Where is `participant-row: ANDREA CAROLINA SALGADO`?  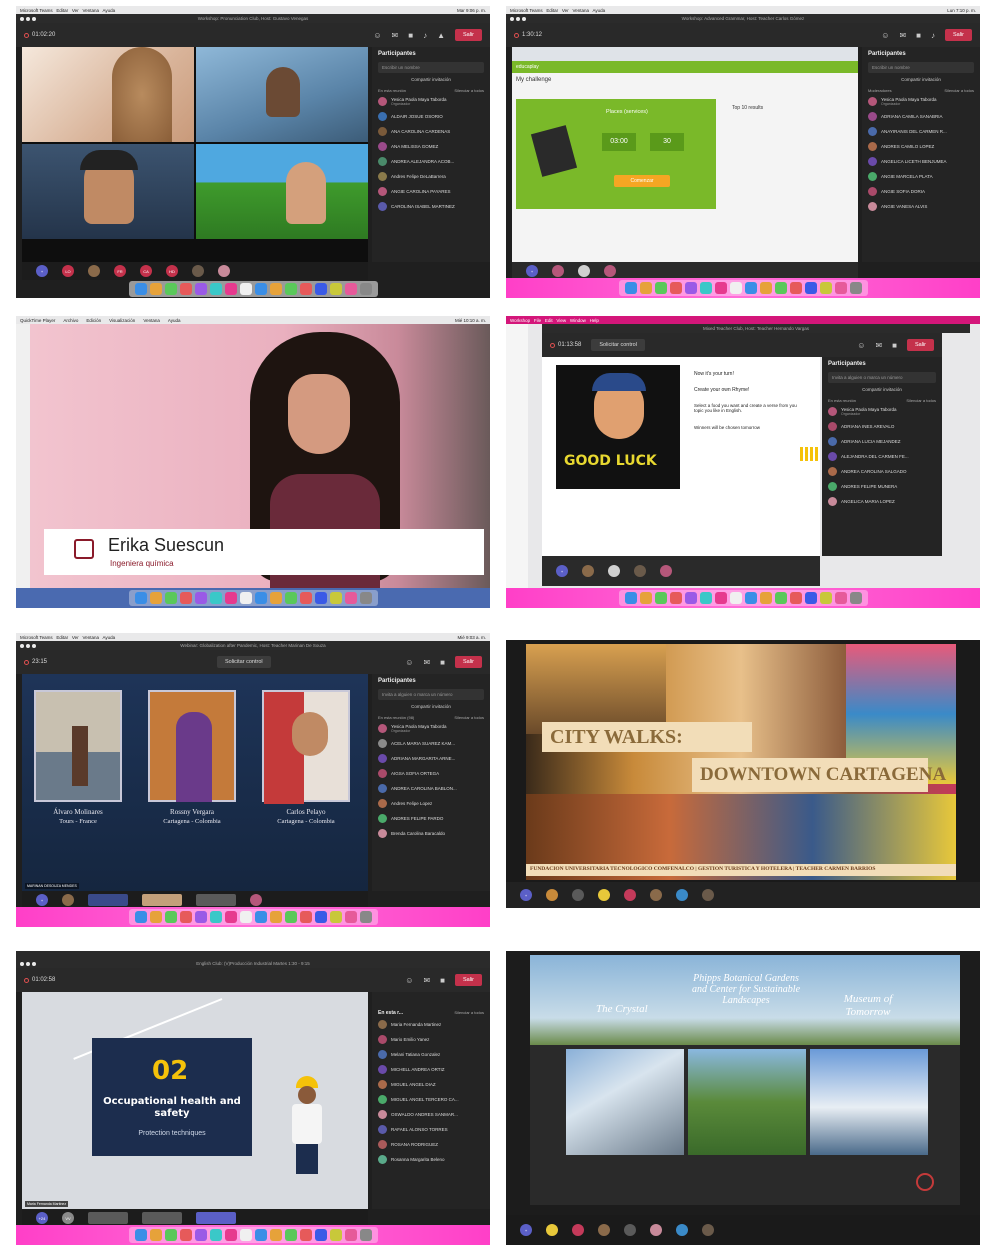
participant-row: ANDREA CAROLINA SALGADO is located at coordinates (882, 471).